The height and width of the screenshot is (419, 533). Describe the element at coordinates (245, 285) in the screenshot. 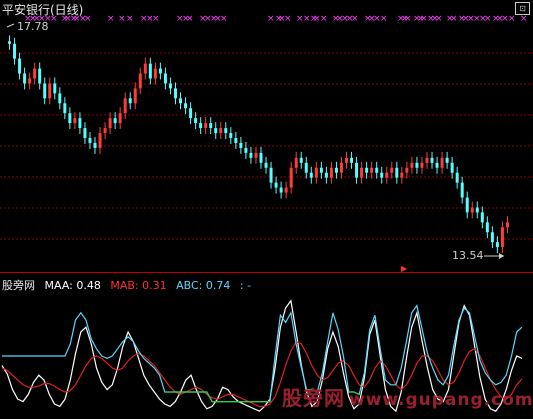

I see `indicator-extra: : -` at that location.